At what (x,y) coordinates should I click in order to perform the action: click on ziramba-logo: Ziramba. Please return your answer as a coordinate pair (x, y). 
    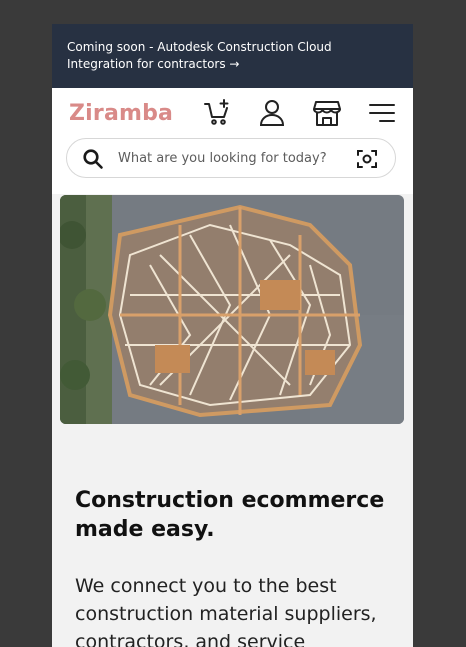
    Looking at the image, I should click on (121, 113).